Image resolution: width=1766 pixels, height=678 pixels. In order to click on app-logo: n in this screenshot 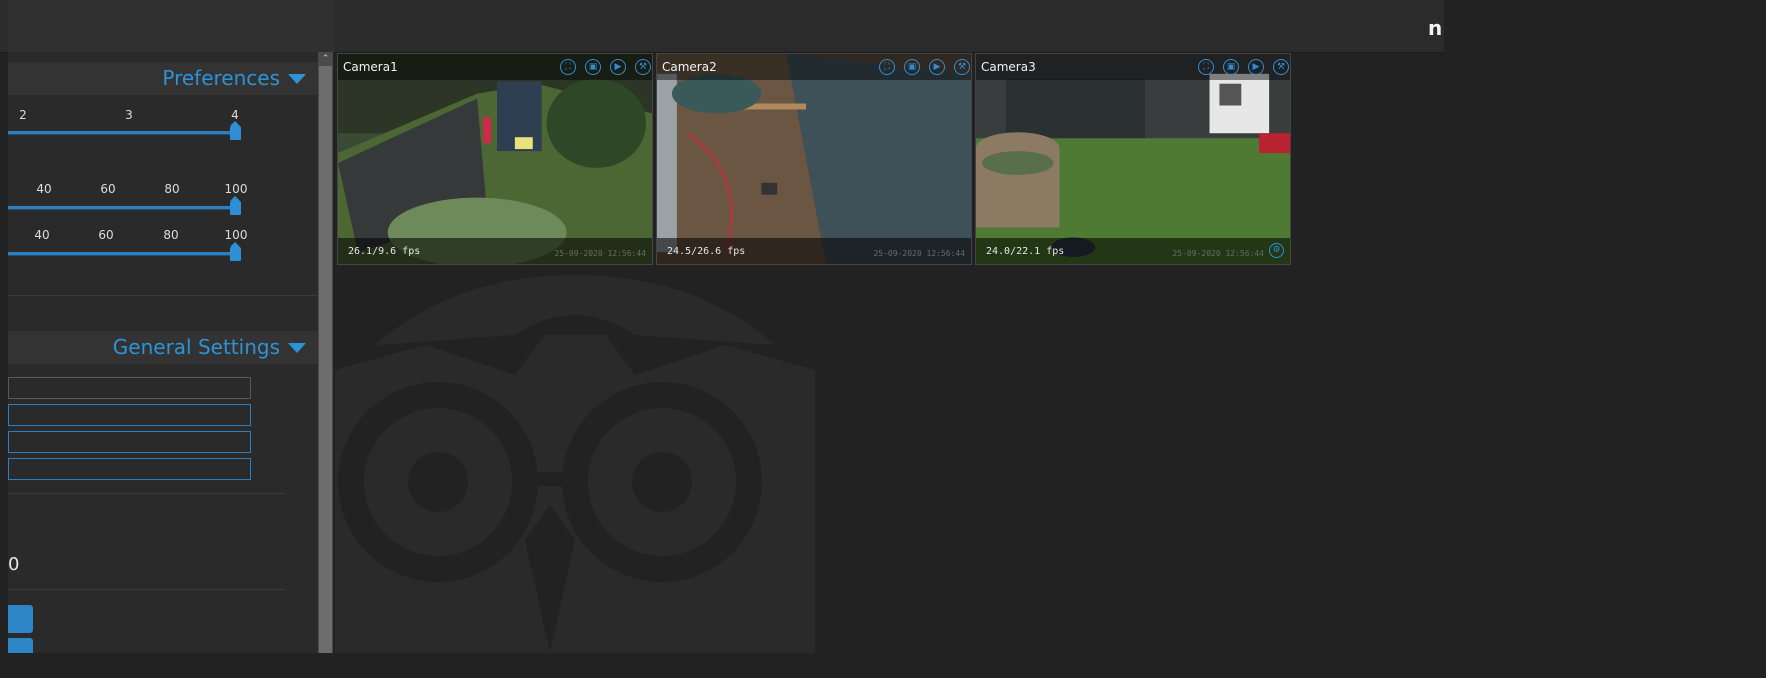, I will do `click(1435, 28)`.